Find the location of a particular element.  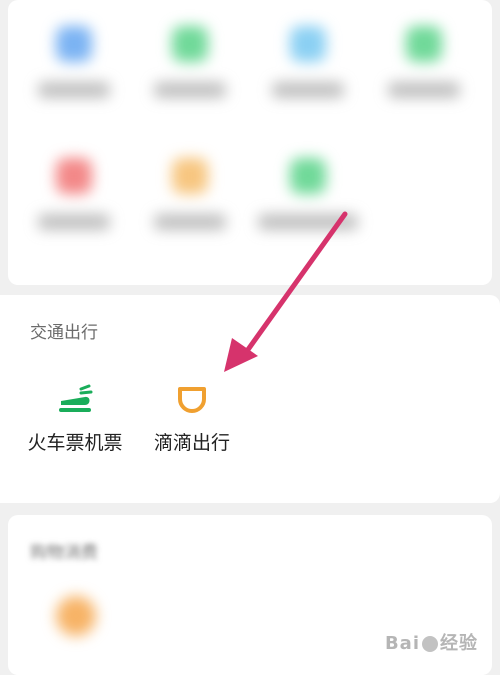

app-train-ticket: 火车票机票 is located at coordinates (75, 417).